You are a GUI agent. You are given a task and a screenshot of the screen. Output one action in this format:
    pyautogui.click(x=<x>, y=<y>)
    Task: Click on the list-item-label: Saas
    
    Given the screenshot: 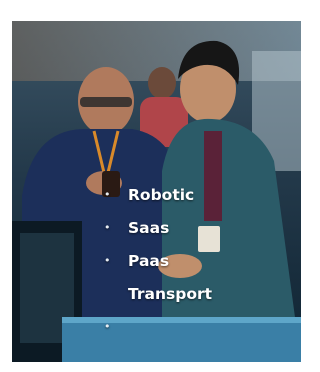 What is the action you would take?
    pyautogui.click(x=149, y=228)
    